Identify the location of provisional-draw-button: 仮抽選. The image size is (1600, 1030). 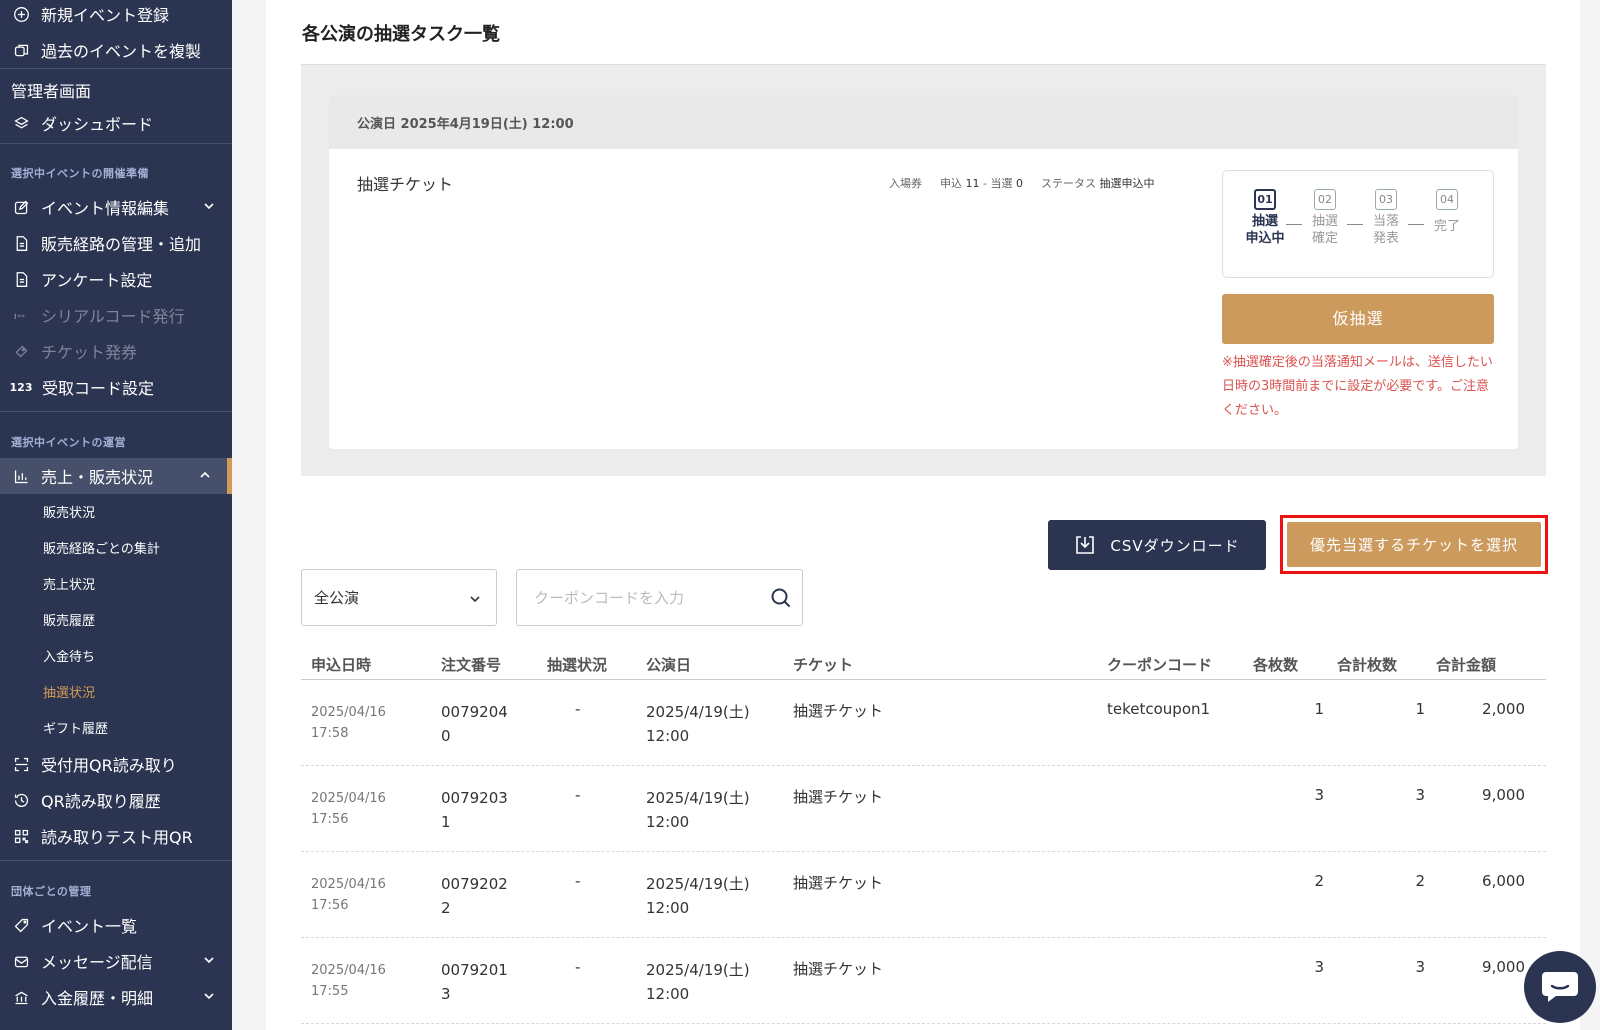
(1358, 319).